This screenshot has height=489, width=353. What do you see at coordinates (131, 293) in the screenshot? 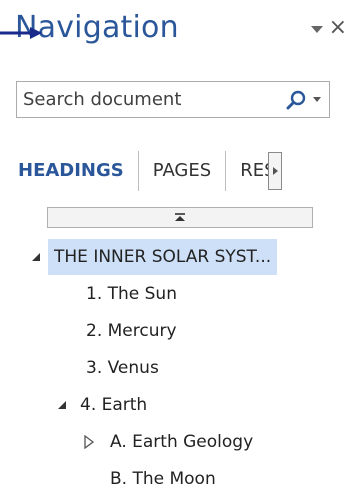
I see `heading-label: 1. The Sun` at bounding box center [131, 293].